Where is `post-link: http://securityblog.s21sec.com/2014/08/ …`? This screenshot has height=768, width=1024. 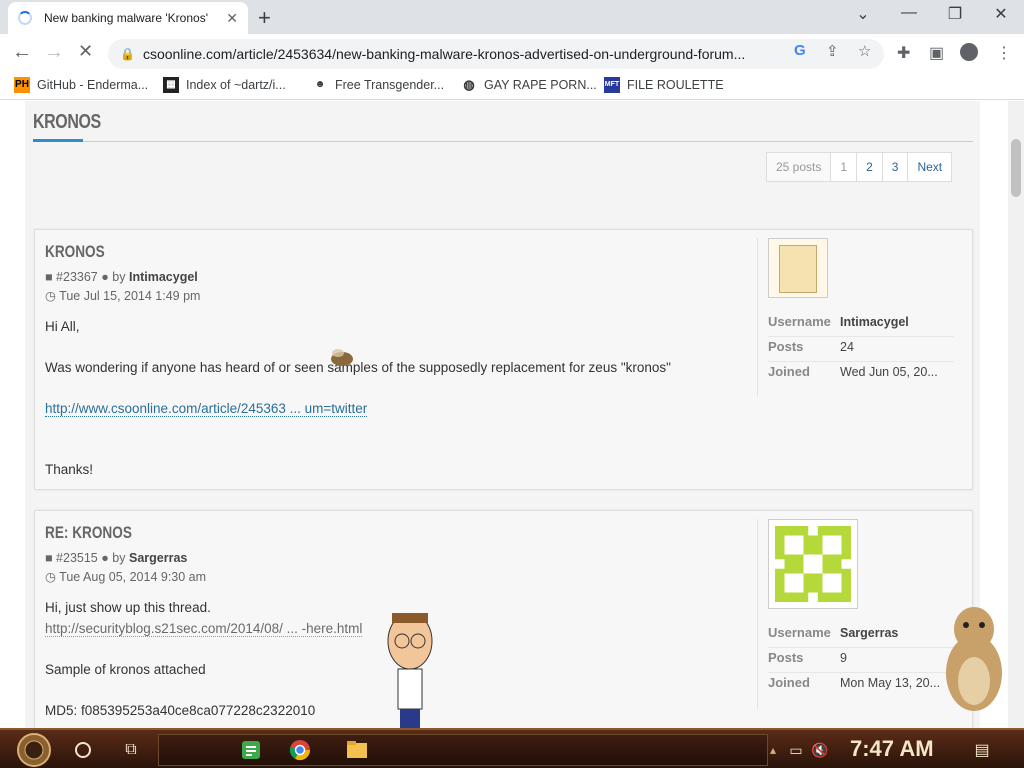 post-link: http://securityblog.s21sec.com/2014/08/ … is located at coordinates (204, 629).